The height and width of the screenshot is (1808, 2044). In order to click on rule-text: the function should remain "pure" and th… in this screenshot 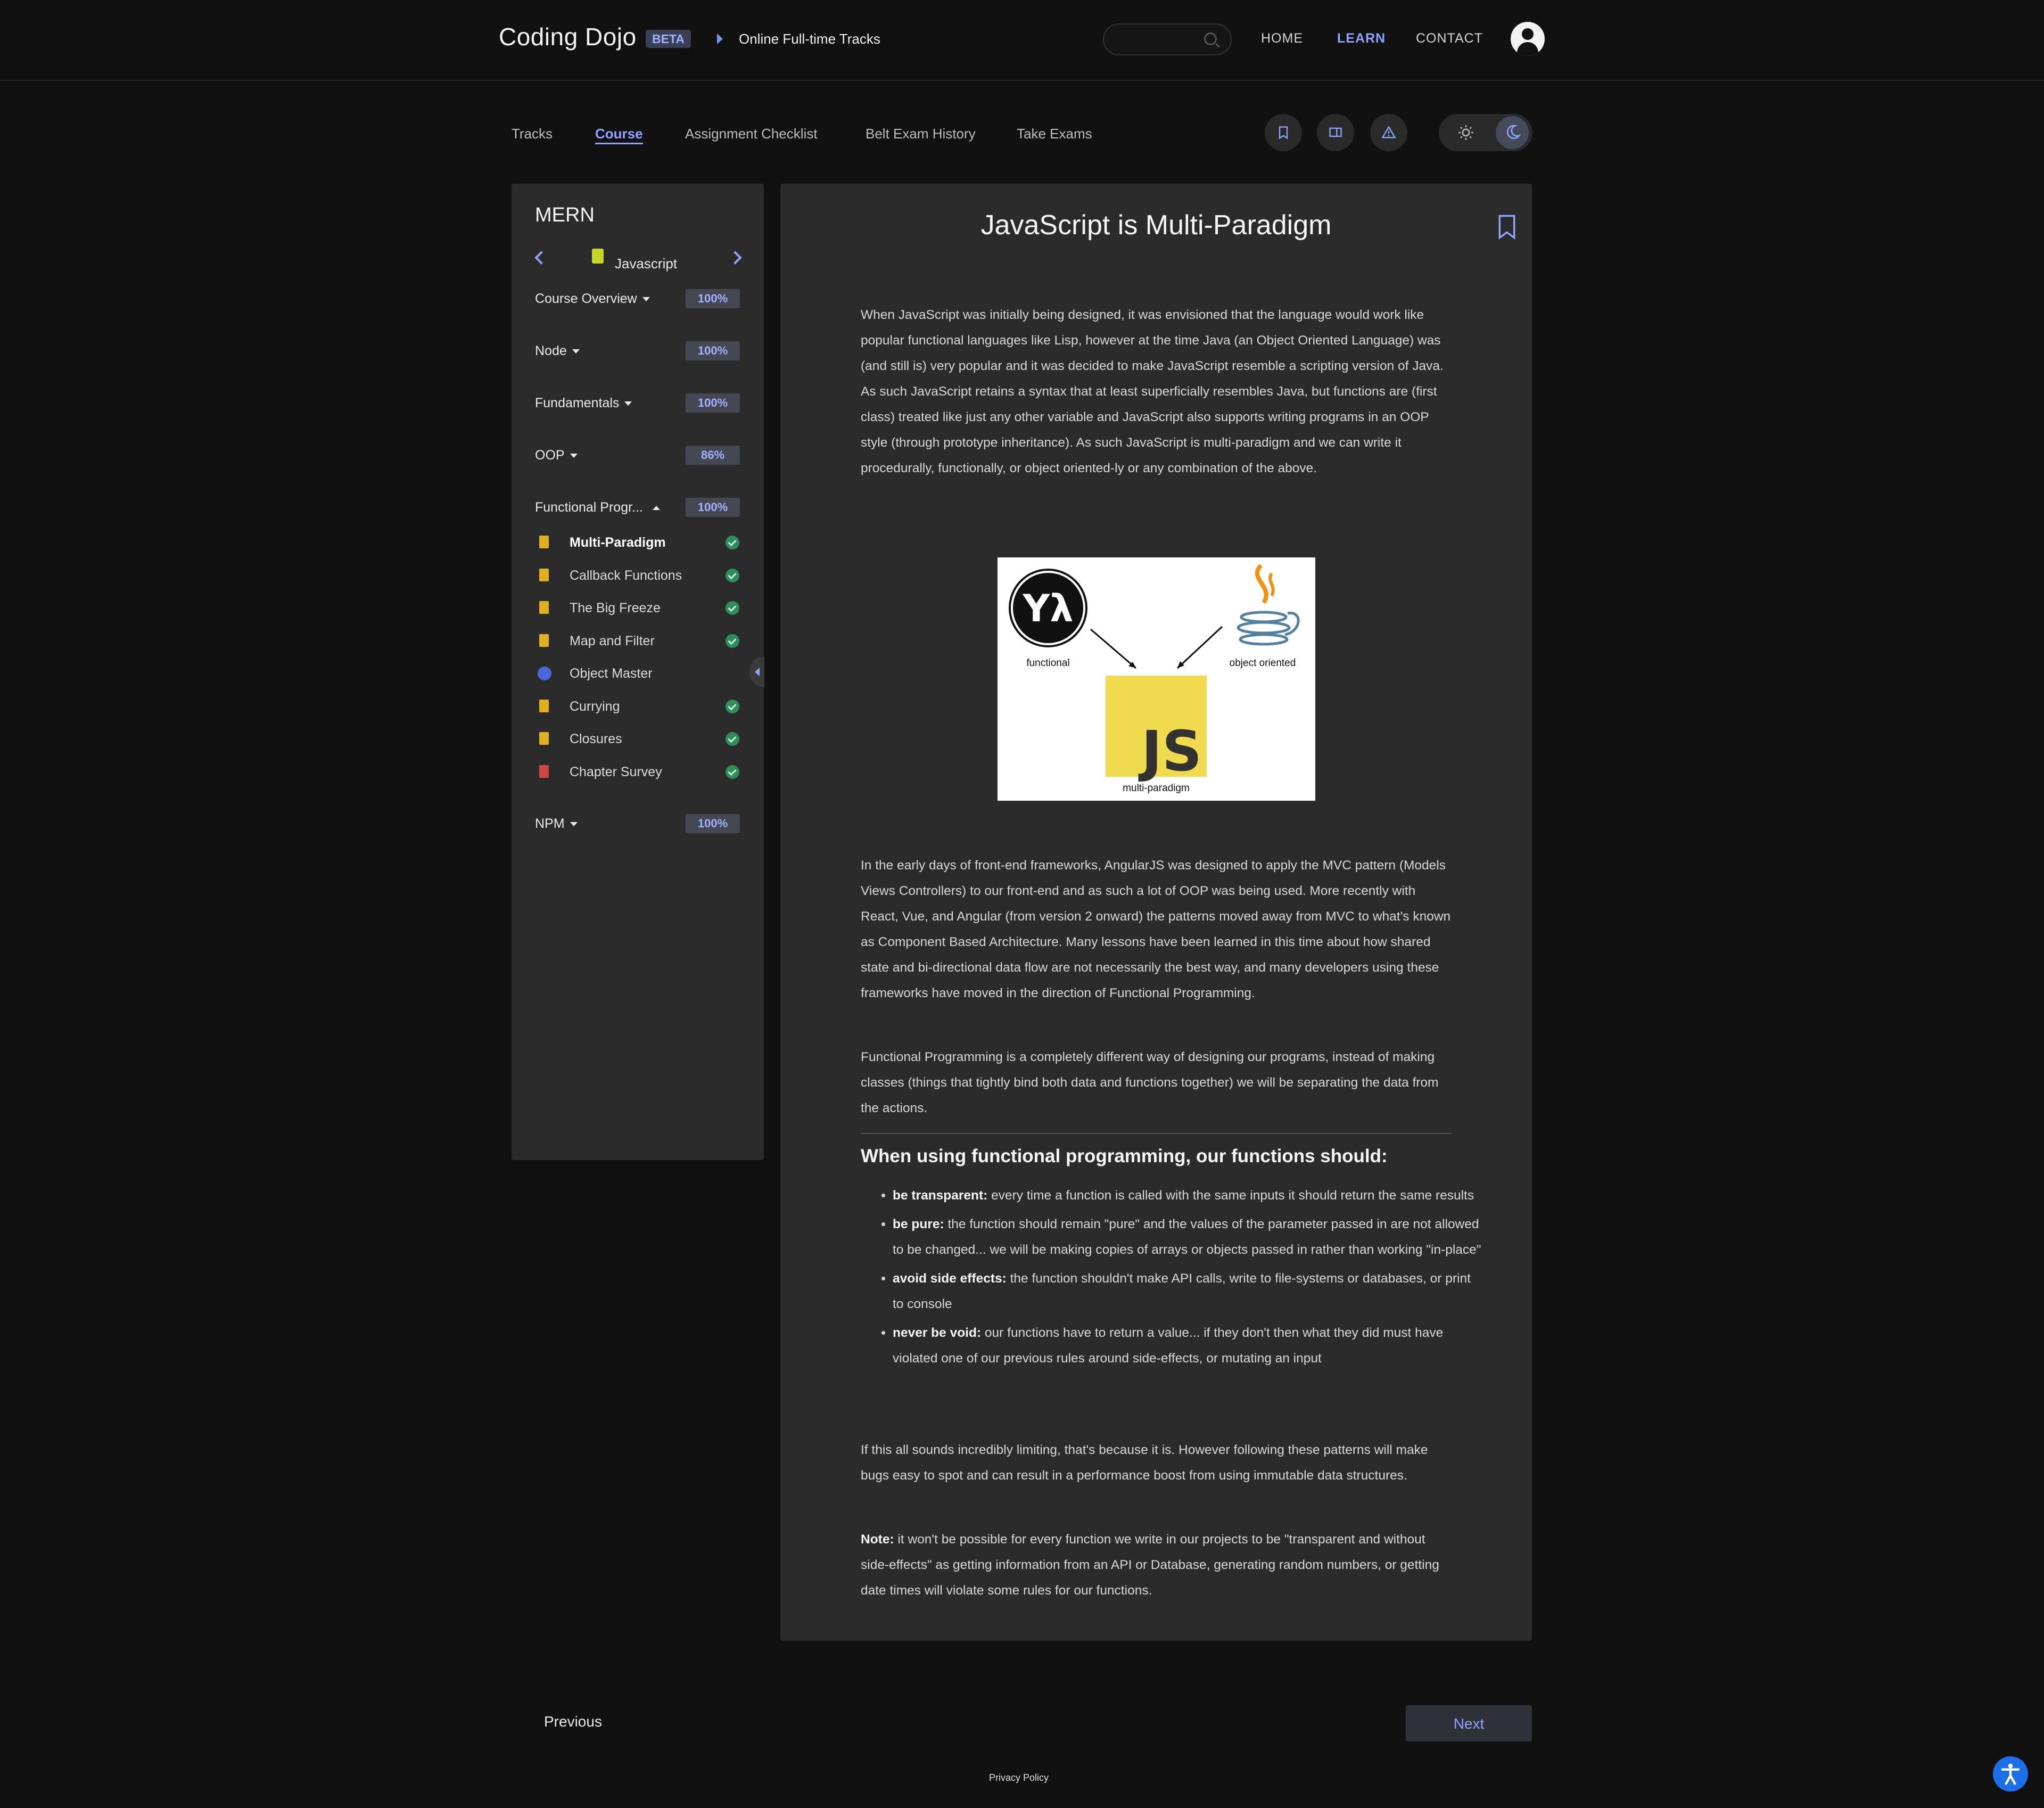, I will do `click(1187, 1237)`.